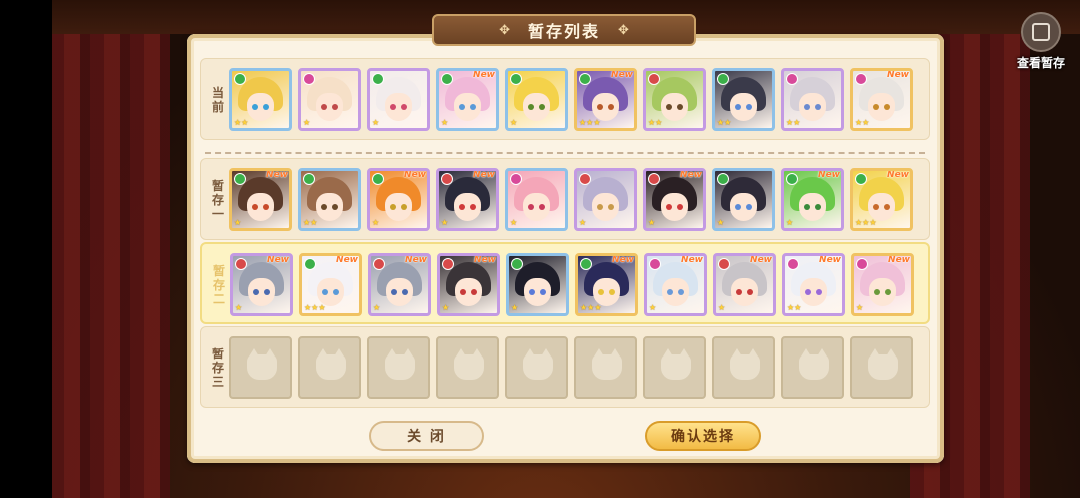  Describe the element at coordinates (217, 382) in the screenshot. I see `row-label-char: 三` at that location.